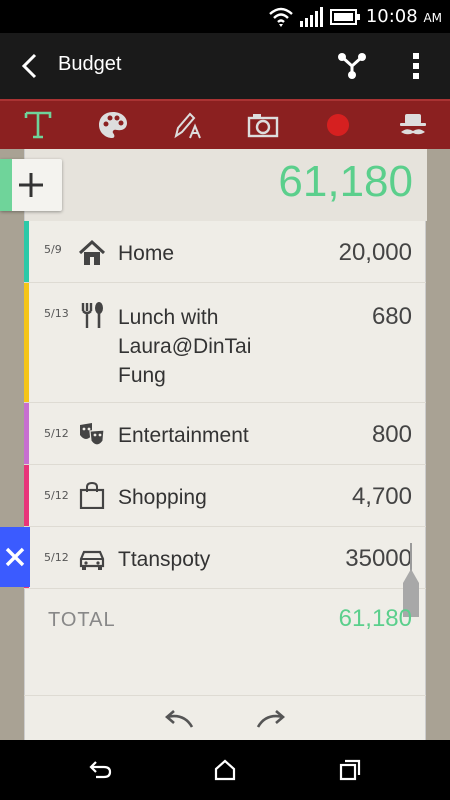 This screenshot has width=450, height=800. I want to click on recents-icon, so click(350, 770).